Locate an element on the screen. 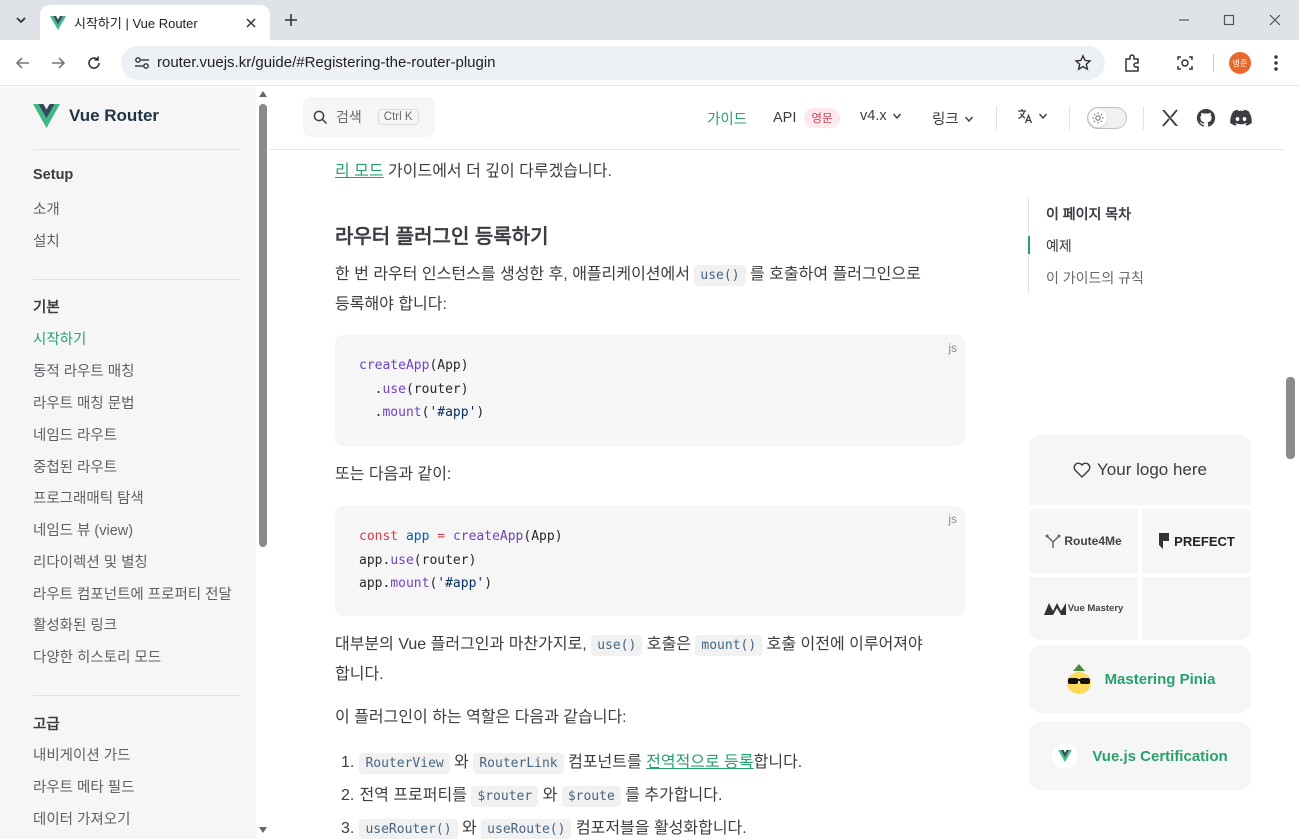 Image resolution: width=1299 pixels, height=839 pixels. arrow-left-icon is located at coordinates (22, 63).